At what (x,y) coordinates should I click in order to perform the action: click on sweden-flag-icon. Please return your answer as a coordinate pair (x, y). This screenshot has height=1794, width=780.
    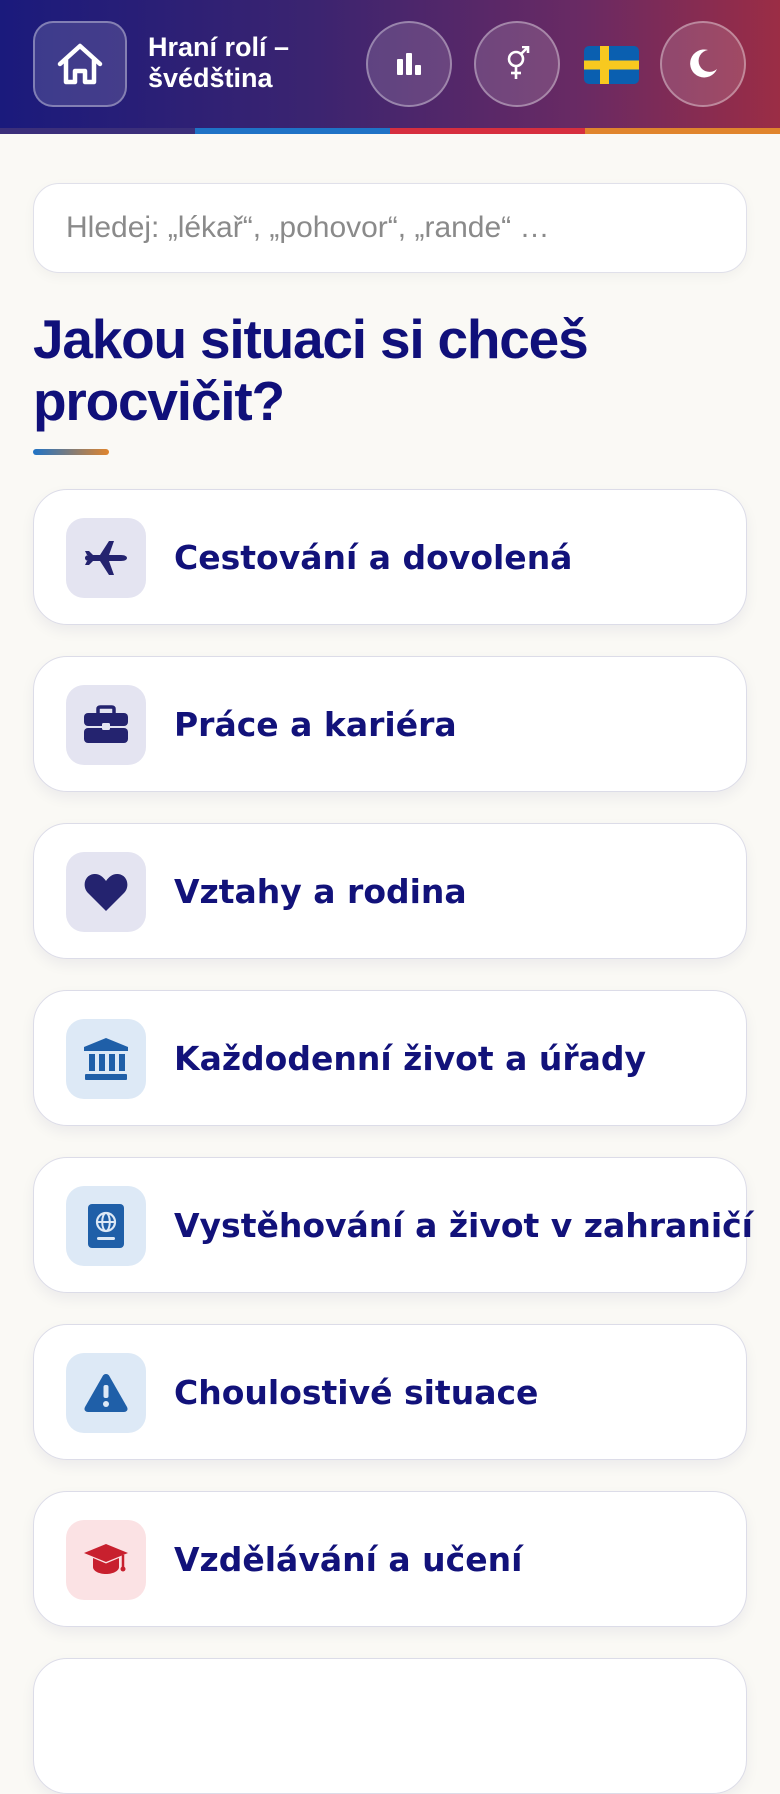
    Looking at the image, I should click on (611, 65).